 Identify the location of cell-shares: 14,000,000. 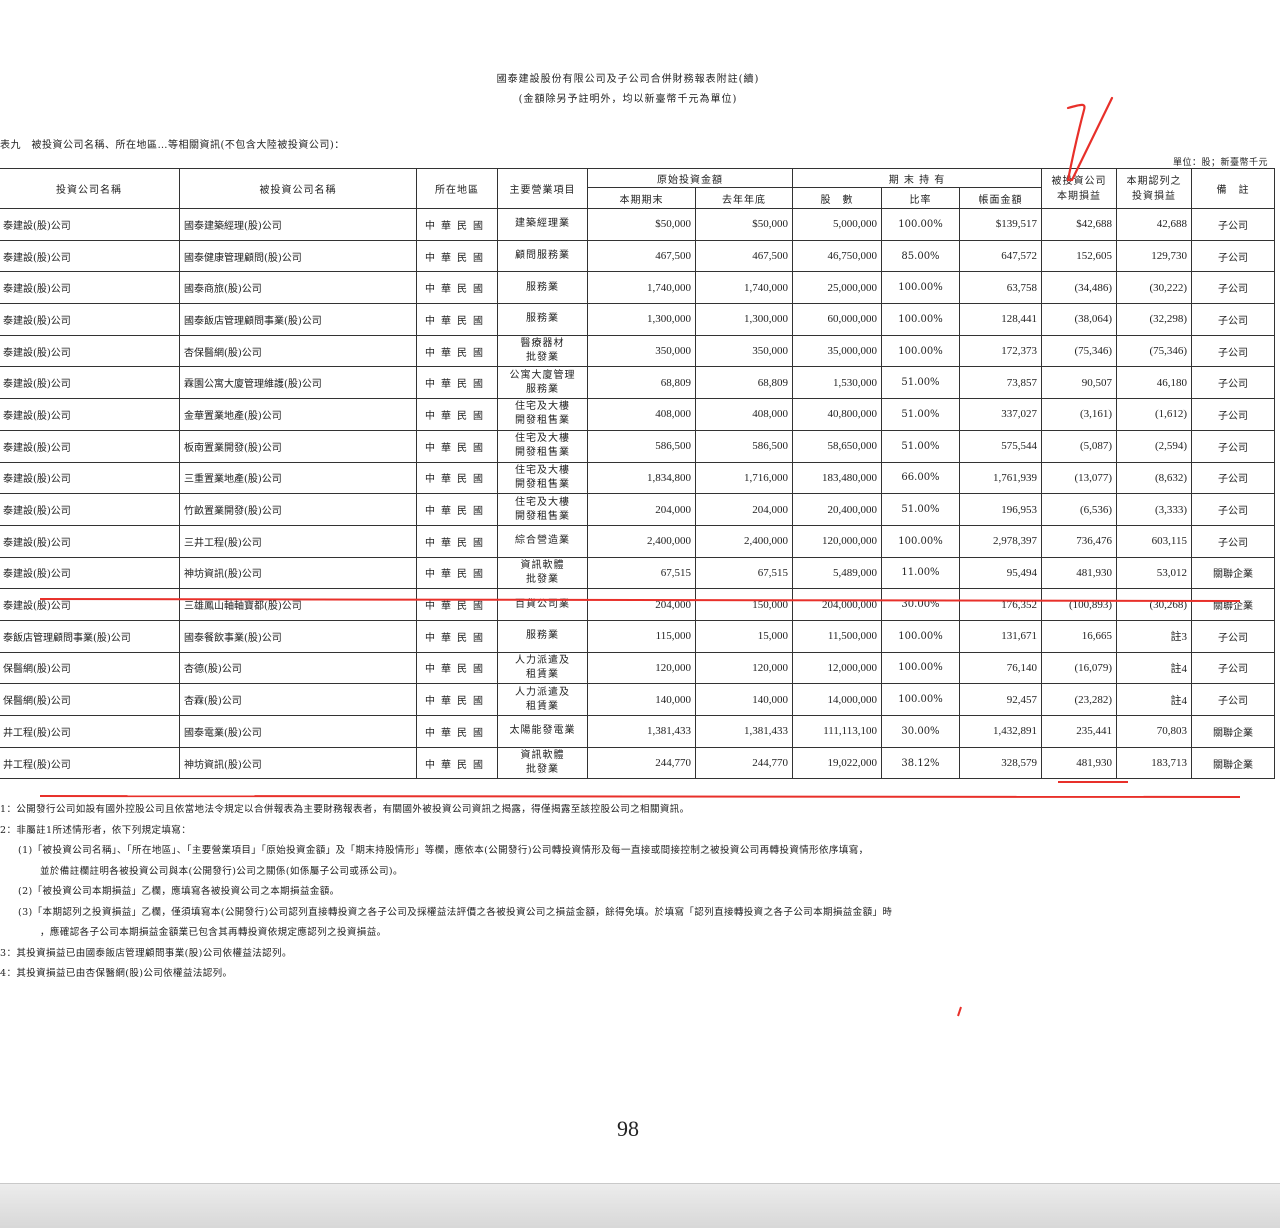
(837, 699).